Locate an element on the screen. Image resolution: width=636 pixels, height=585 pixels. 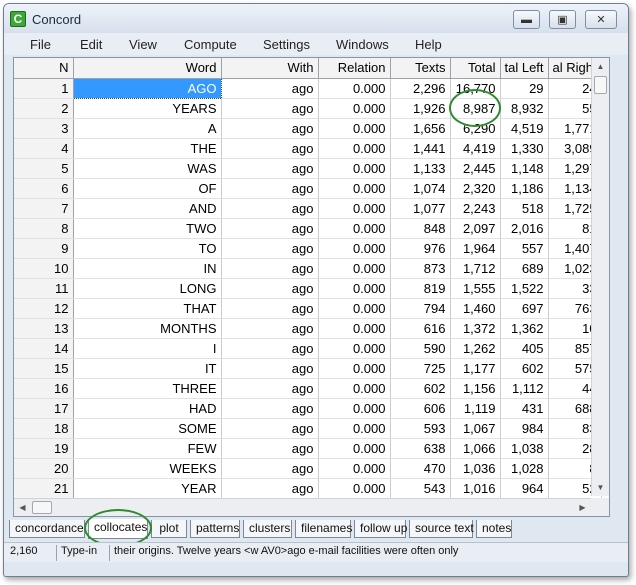
cell-n: 16 is located at coordinates (44, 388).